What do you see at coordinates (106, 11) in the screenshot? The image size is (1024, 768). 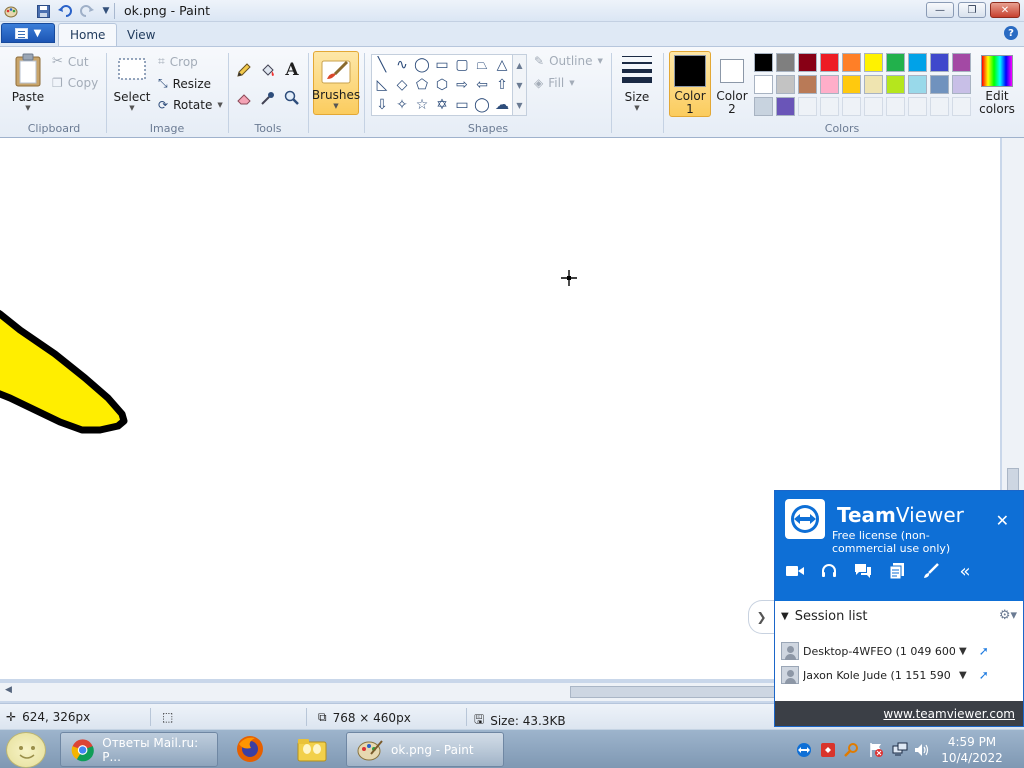 I see `customize-quick-access-icon: ▼` at bounding box center [106, 11].